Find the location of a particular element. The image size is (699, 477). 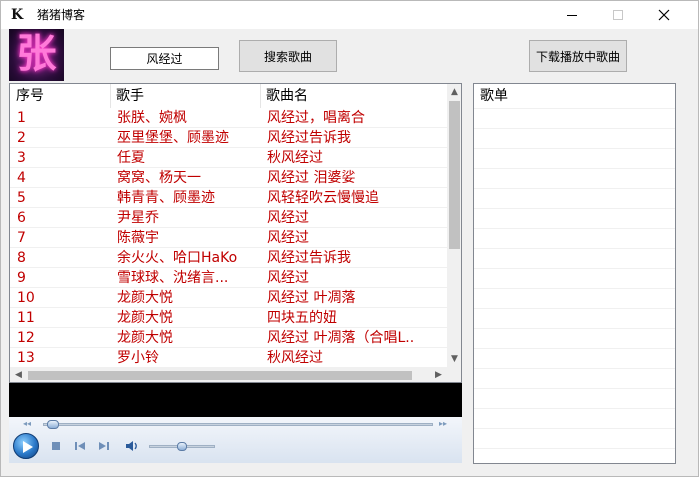

stop-icon is located at coordinates (56, 446).